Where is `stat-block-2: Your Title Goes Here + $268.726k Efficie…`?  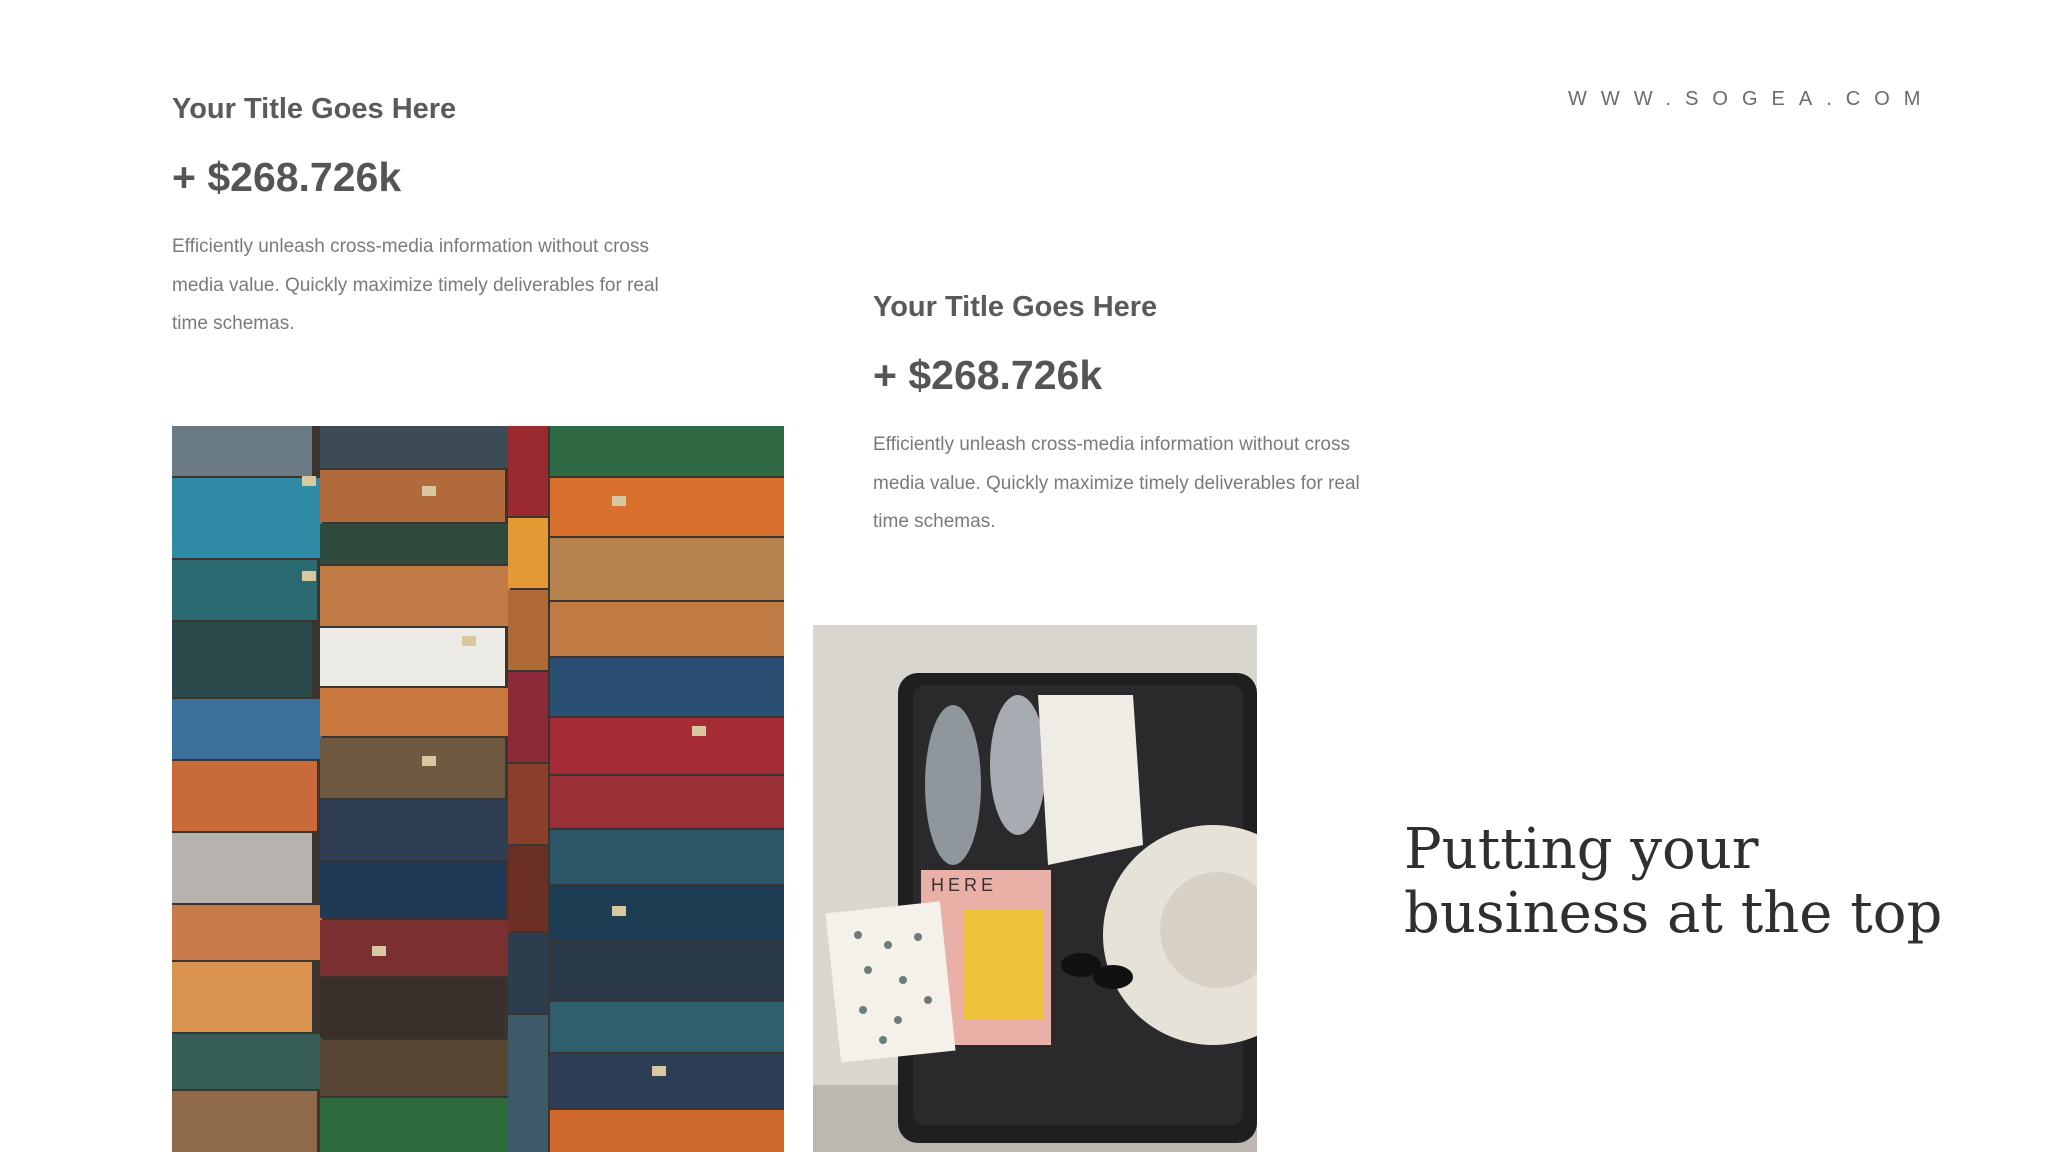 stat-block-2: Your Title Goes Here + $268.726k Efficie… is located at coordinates (1153, 414).